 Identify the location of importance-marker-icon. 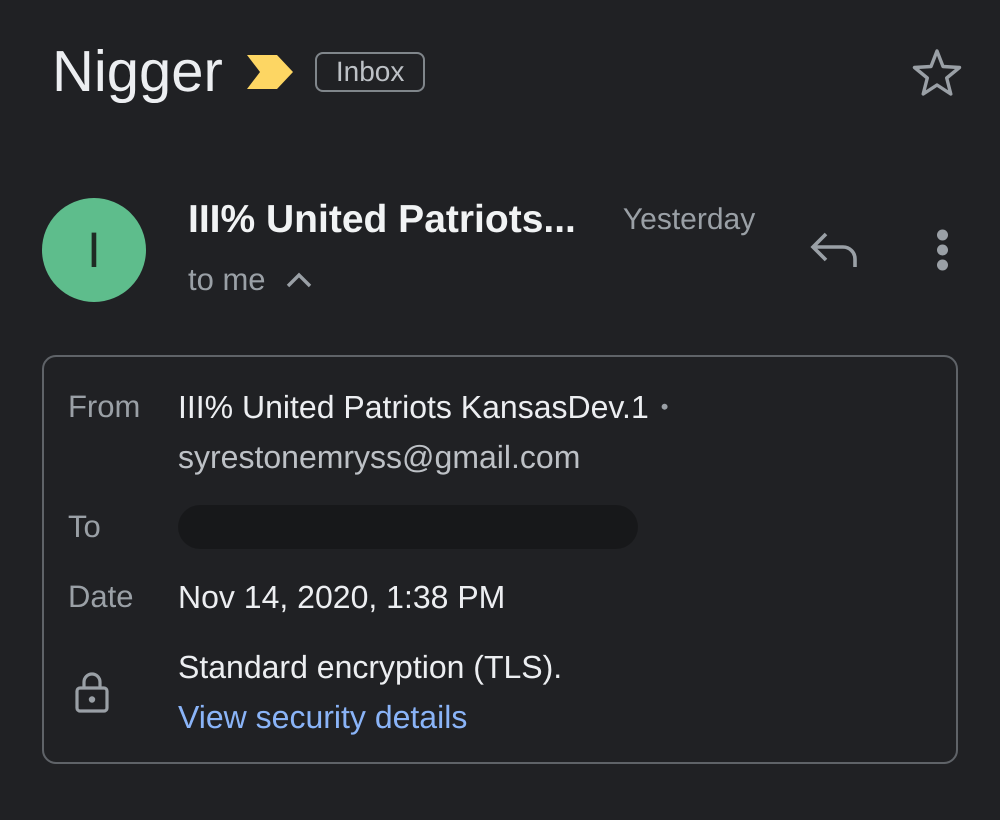
(269, 72).